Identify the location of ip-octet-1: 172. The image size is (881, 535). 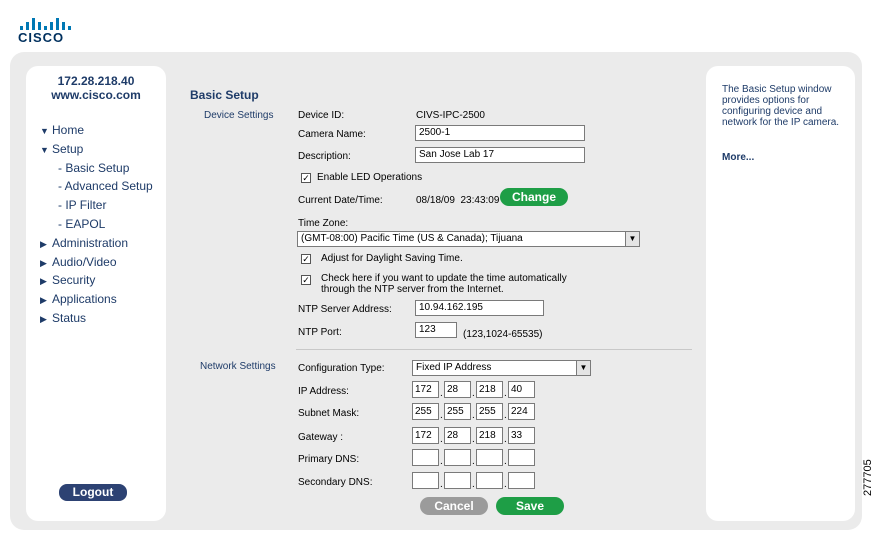
(425, 389).